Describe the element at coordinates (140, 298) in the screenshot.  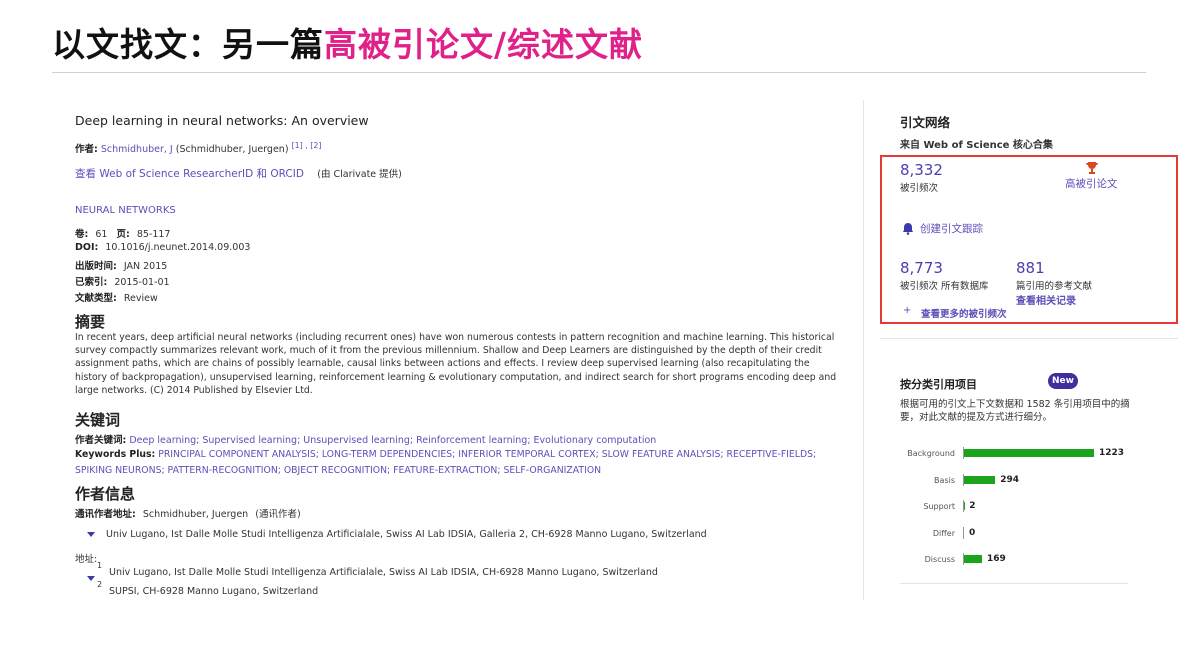
I see `doctype-value: Review` at that location.